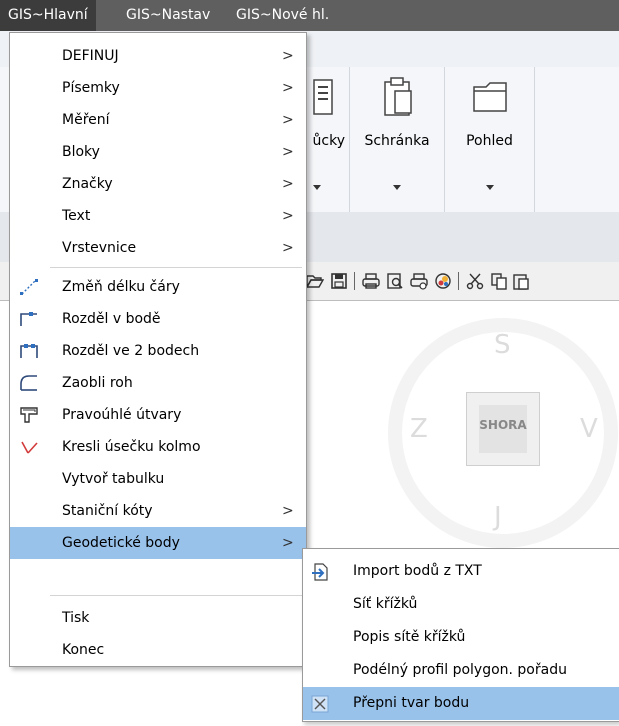 This screenshot has width=619, height=726. I want to click on ribbon-panel-label: Schránka, so click(397, 141).